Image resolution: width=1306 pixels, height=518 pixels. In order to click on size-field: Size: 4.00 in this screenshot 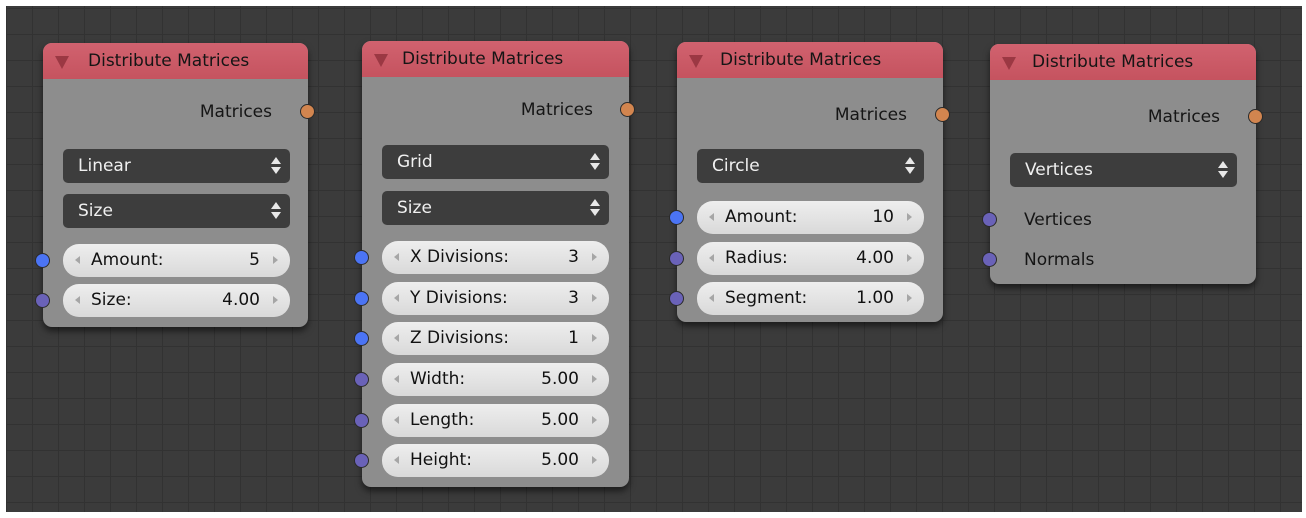, I will do `click(176, 300)`.